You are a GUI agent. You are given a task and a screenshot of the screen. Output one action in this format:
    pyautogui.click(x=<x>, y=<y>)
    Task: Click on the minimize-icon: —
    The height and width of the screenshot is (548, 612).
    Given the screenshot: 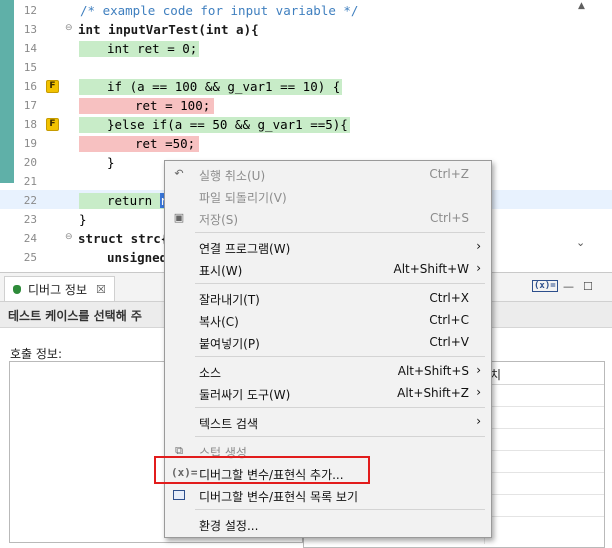 What is the action you would take?
    pyautogui.click(x=568, y=286)
    